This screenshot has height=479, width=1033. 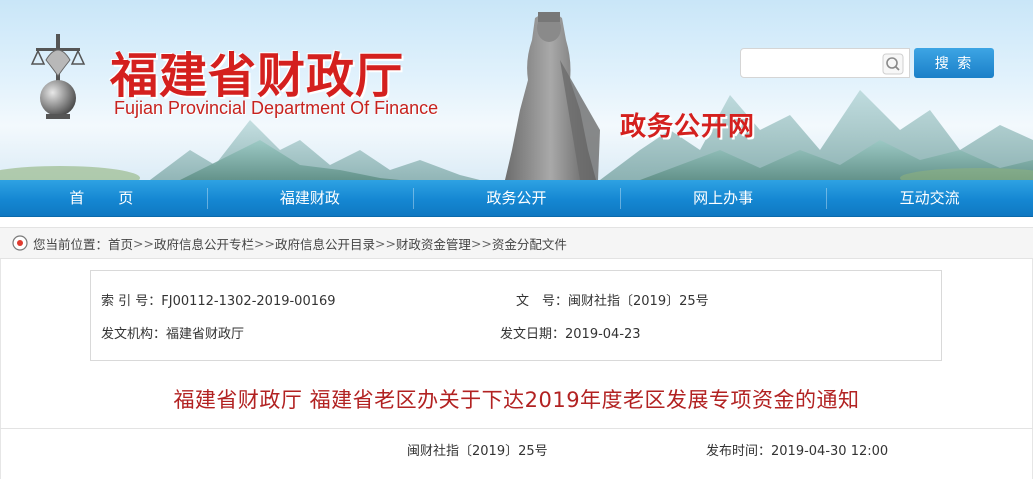 I want to click on breadcrumb-gov-info-catalog: 政府信息公开目录, so click(x=325, y=243).